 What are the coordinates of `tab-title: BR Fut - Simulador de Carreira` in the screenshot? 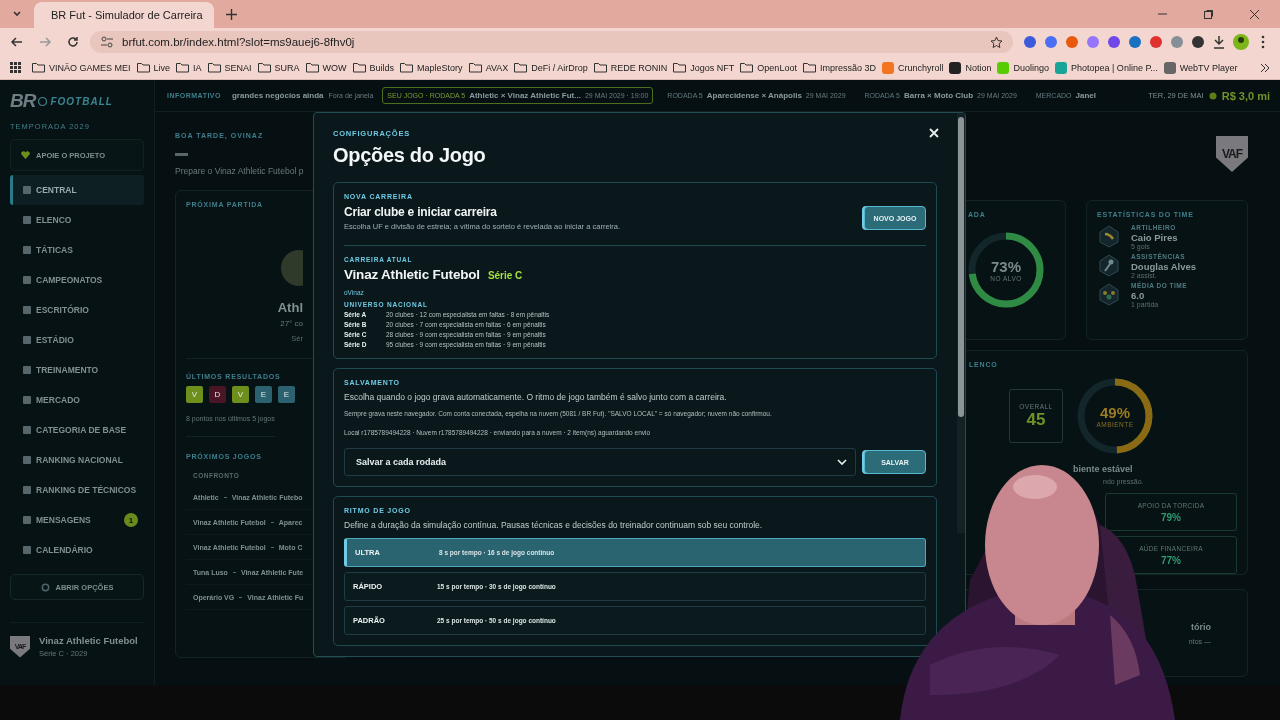 It's located at (127, 15).